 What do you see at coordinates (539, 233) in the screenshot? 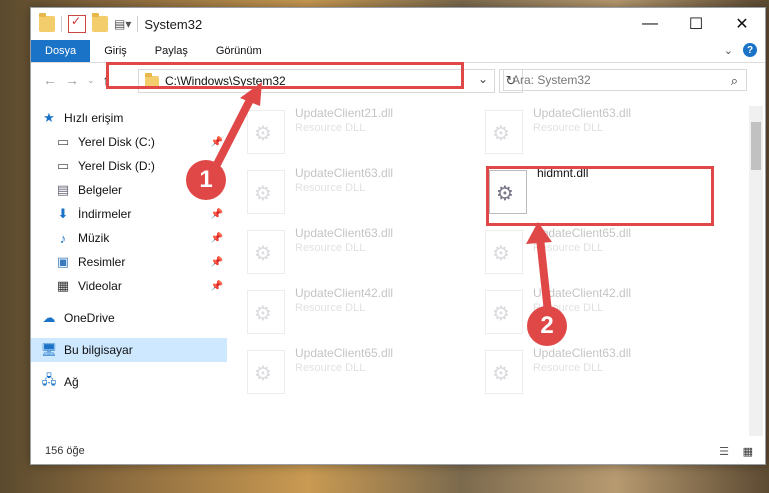
I see `arrowhead-file` at bounding box center [539, 233].